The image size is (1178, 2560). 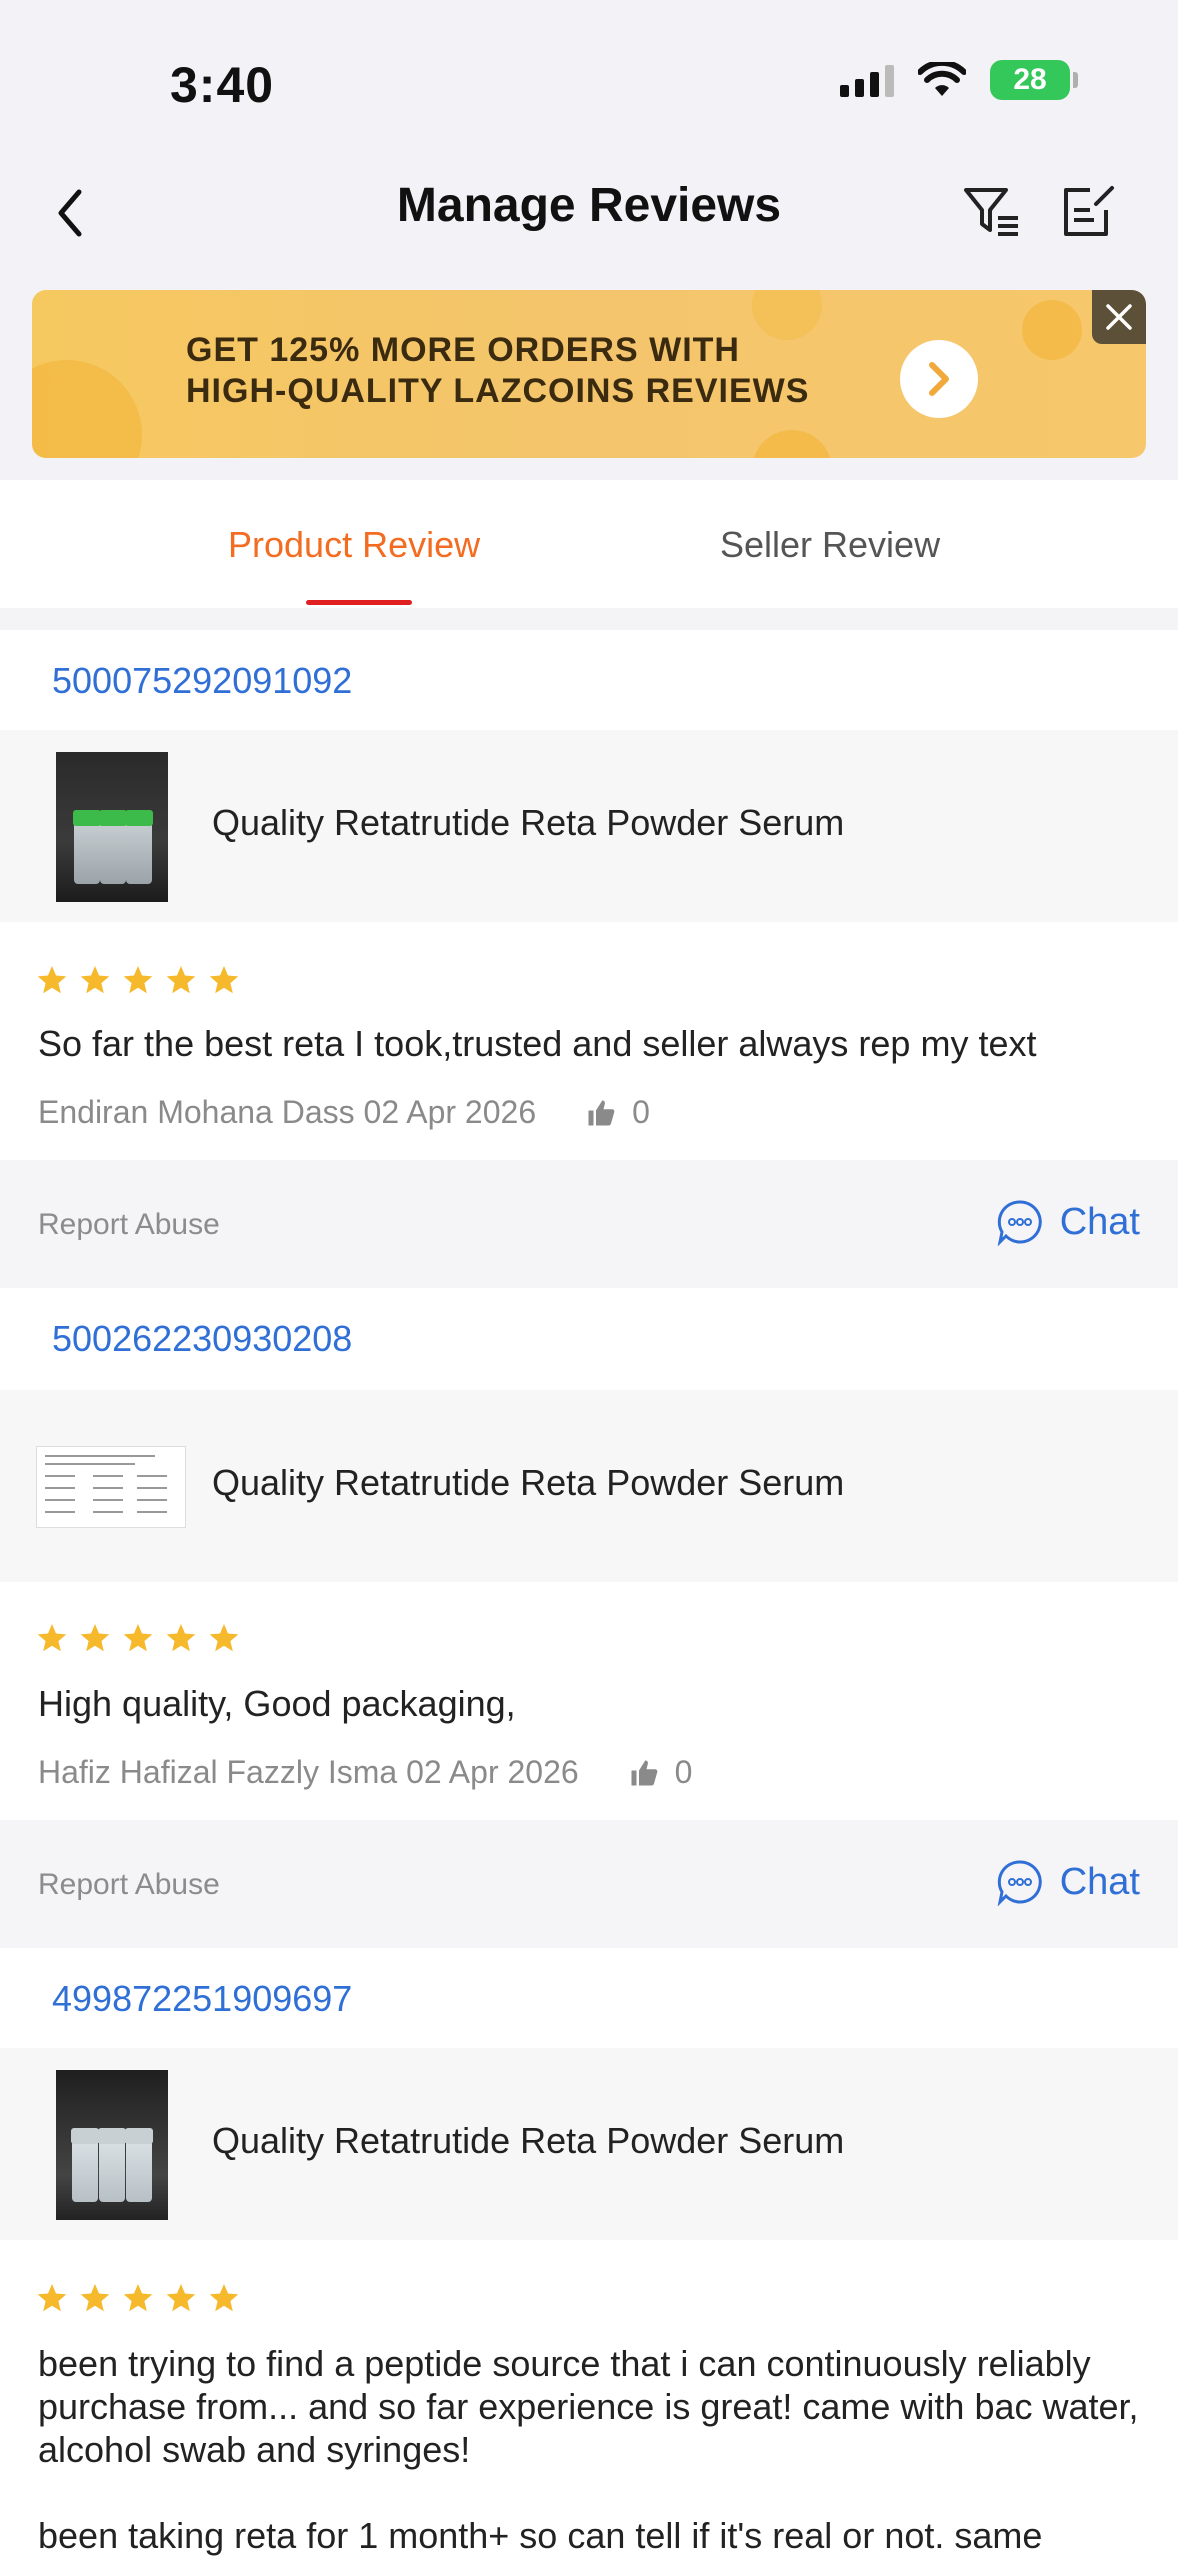 I want to click on reviewer-info: Endiran Mohana Dass 02 Apr 2026 0, so click(x=344, y=1112).